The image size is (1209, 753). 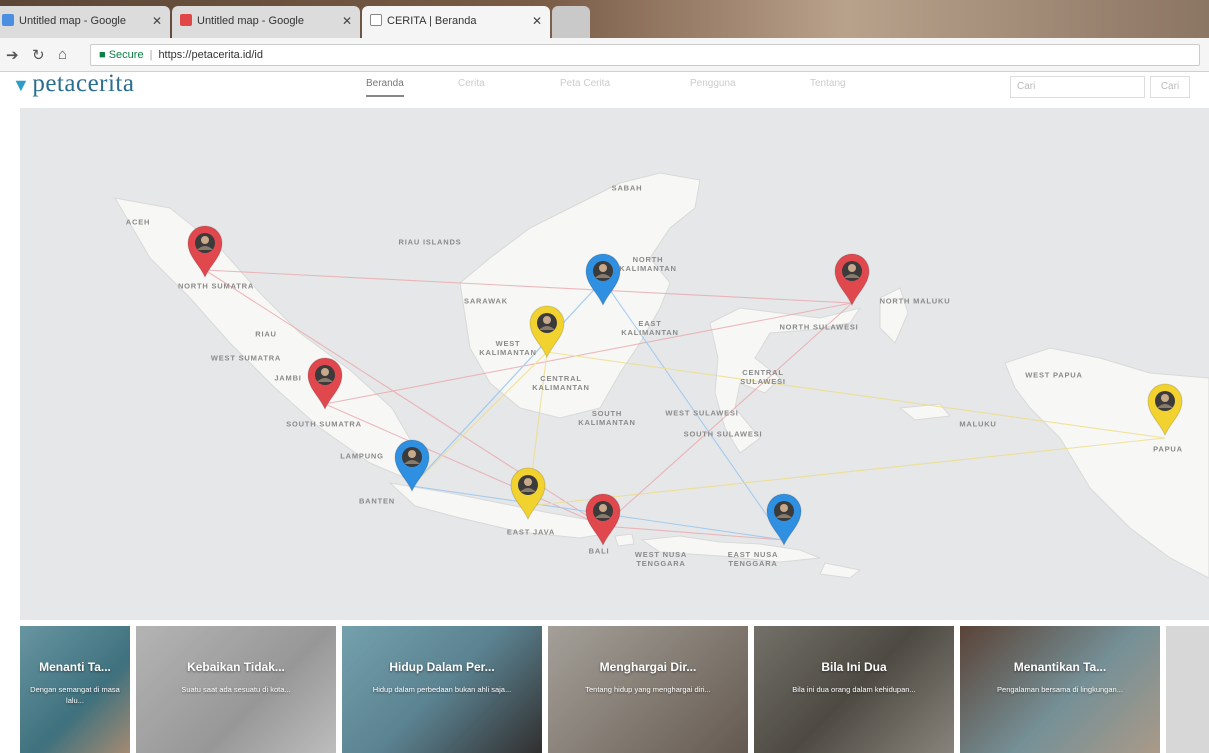 I want to click on new-tab-button, so click(x=571, y=22).